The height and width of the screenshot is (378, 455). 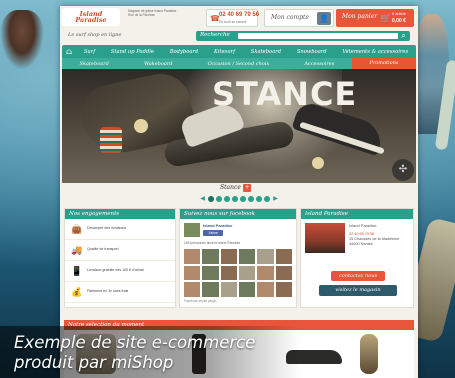 What do you see at coordinates (213, 233) in the screenshot?
I see `facebook-like-button: J'aime` at bounding box center [213, 233].